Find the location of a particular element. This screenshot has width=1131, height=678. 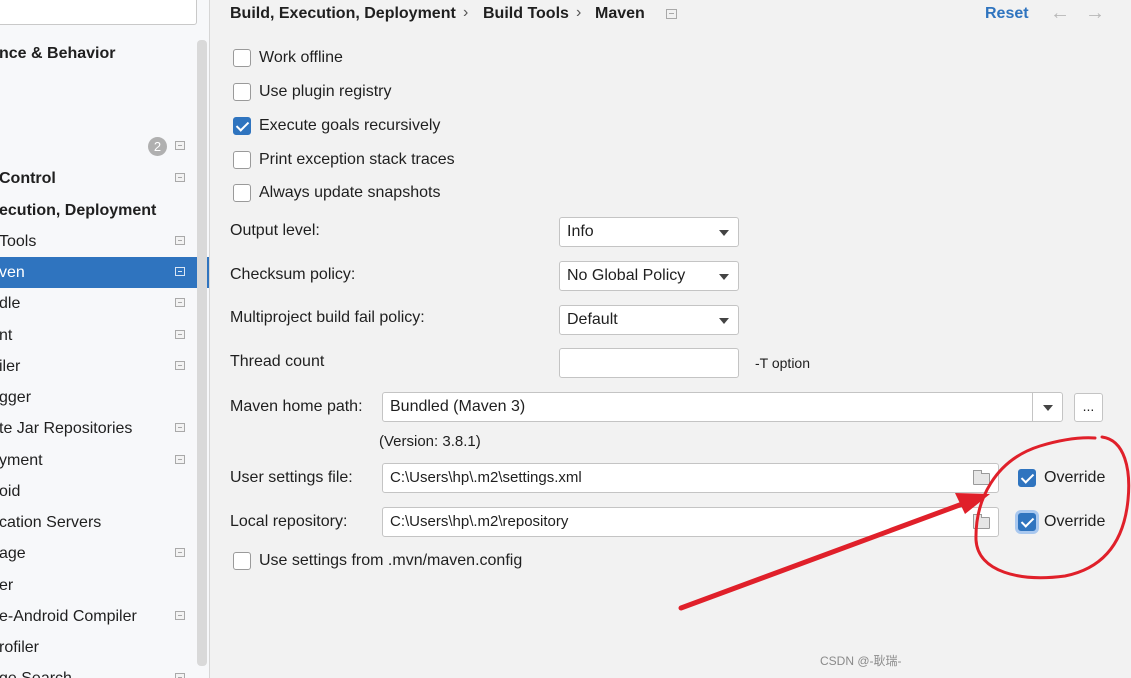

red-annotation-overlay is located at coordinates (904, 523).